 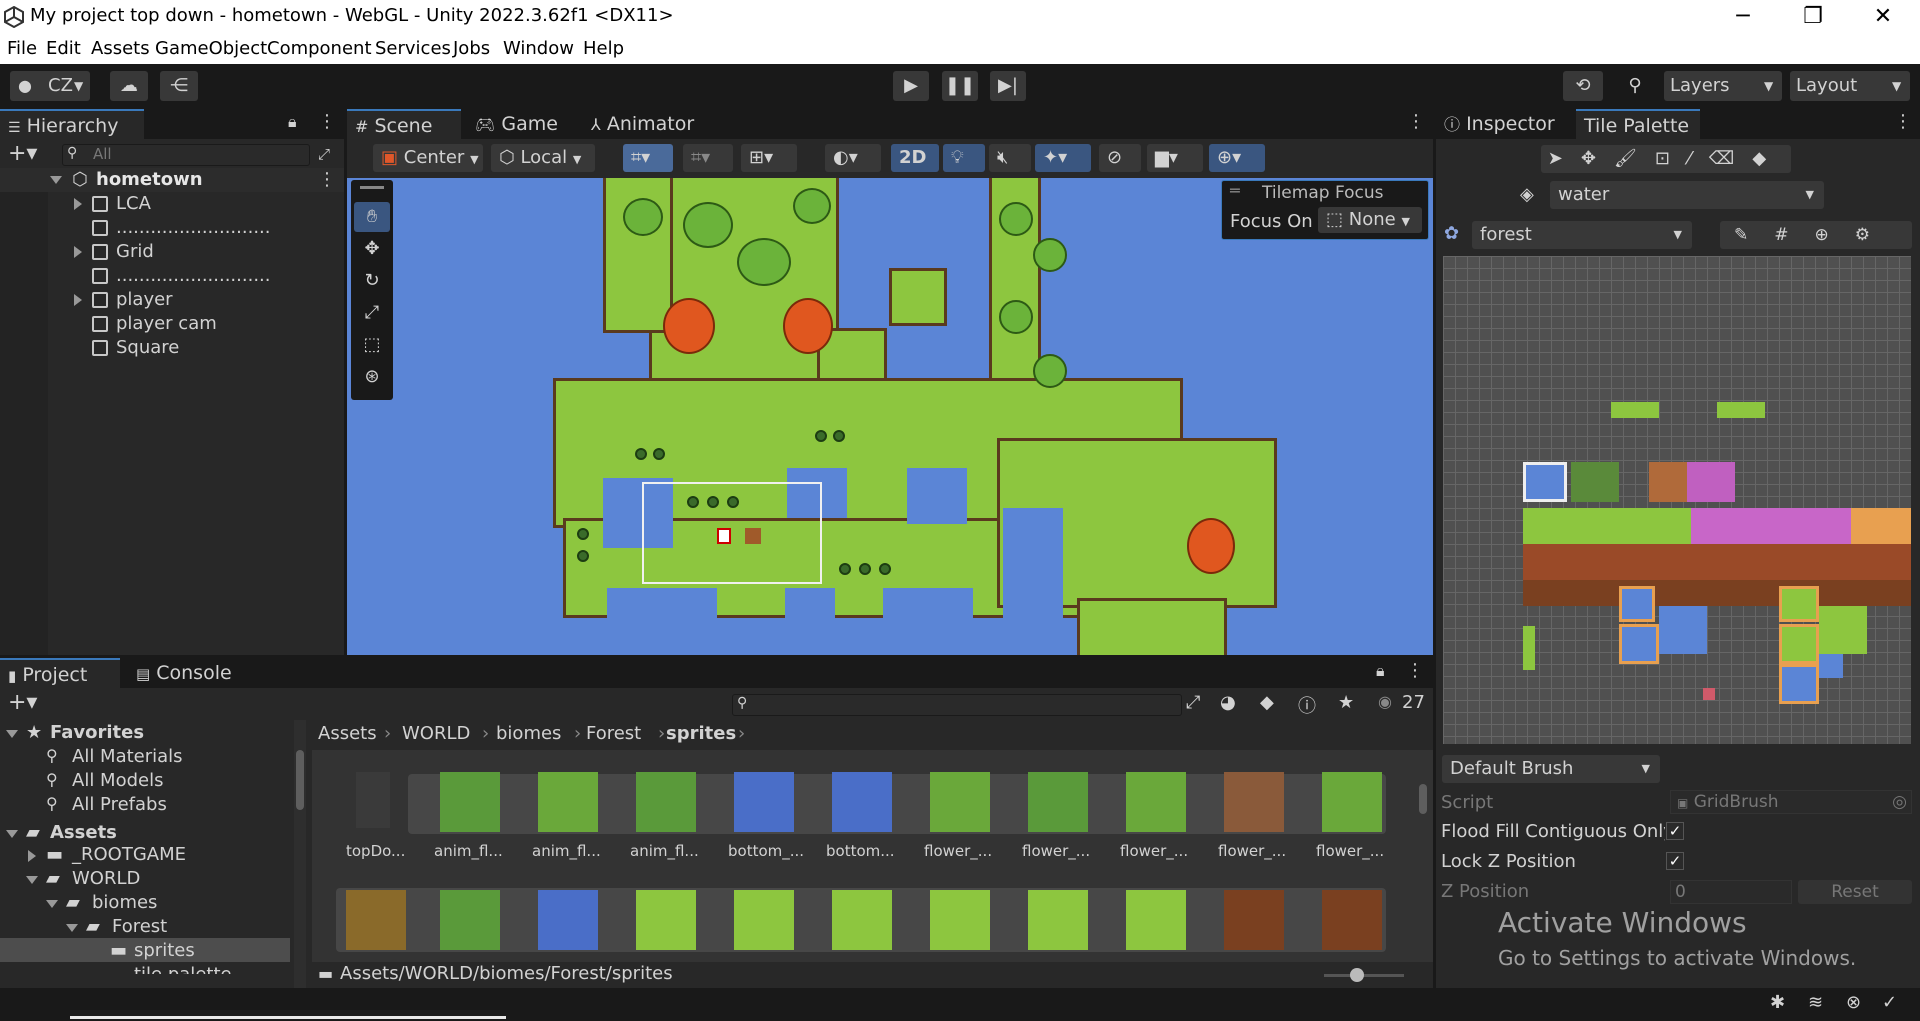 What do you see at coordinates (1423, 860) in the screenshot?
I see `asset-scrollbar` at bounding box center [1423, 860].